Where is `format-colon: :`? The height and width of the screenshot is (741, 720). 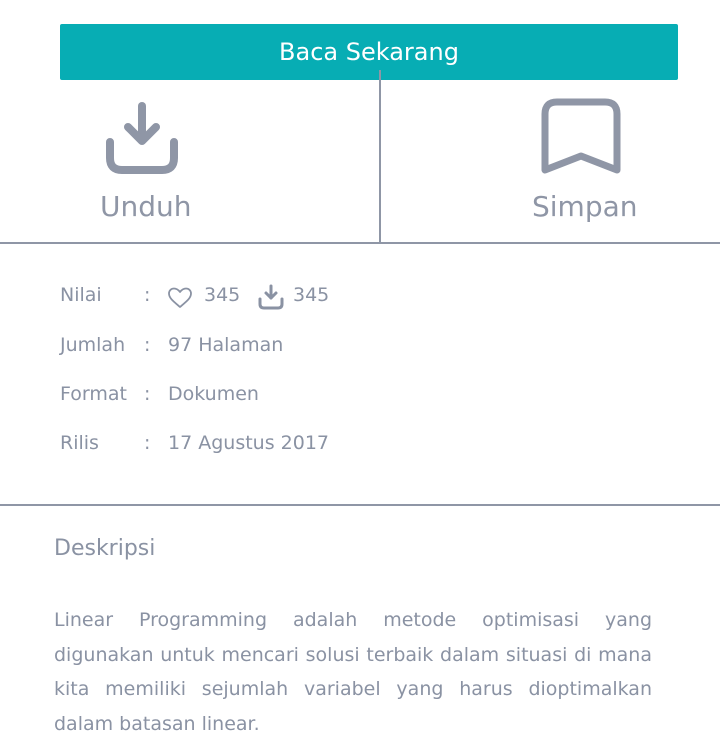
format-colon: : is located at coordinates (147, 394).